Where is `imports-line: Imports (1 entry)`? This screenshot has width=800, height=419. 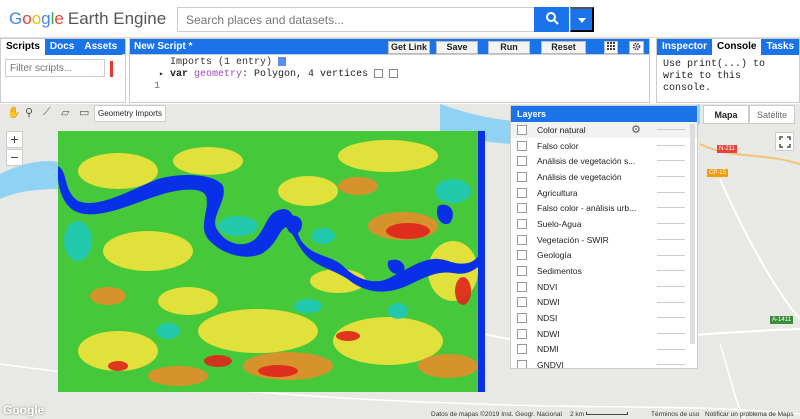
imports-line: Imports (1 entry) is located at coordinates (221, 62).